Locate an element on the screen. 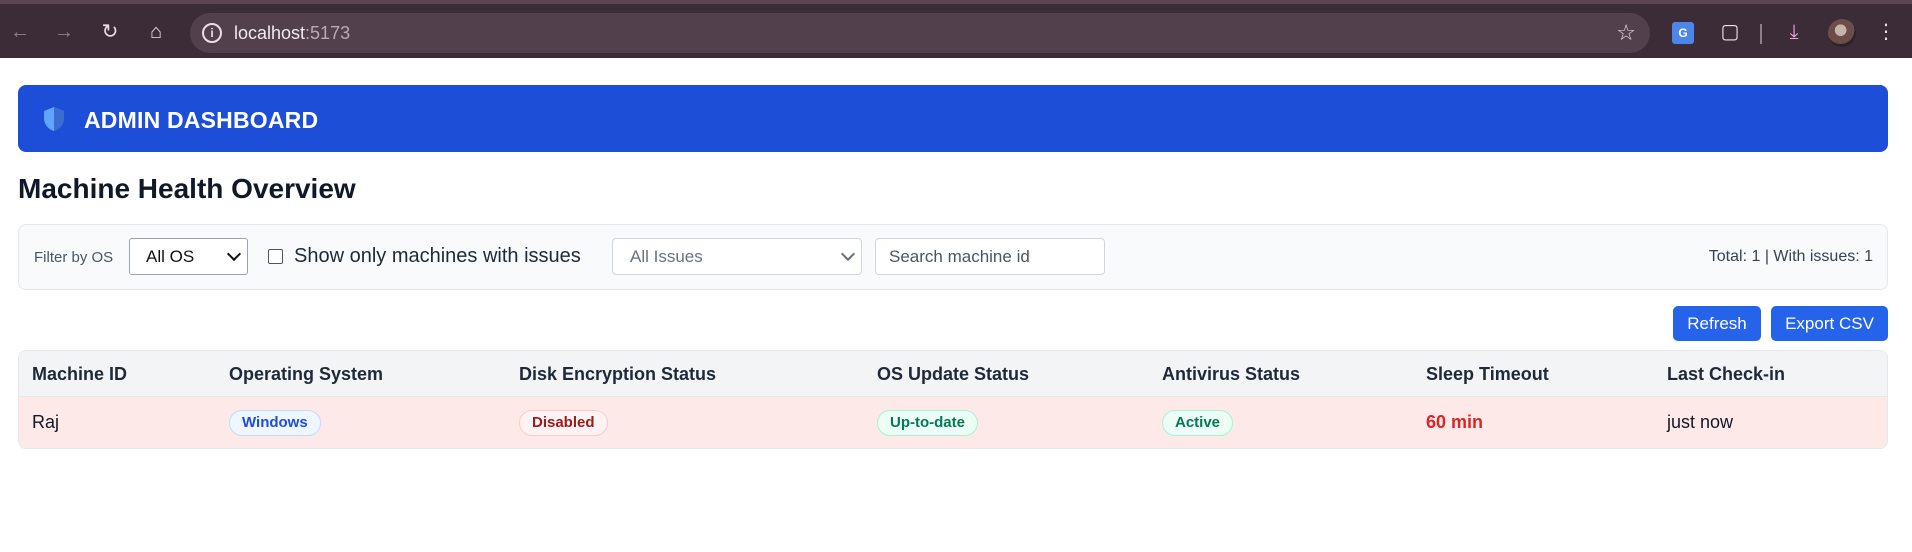  page-title: Machine Health Overview is located at coordinates (187, 188).